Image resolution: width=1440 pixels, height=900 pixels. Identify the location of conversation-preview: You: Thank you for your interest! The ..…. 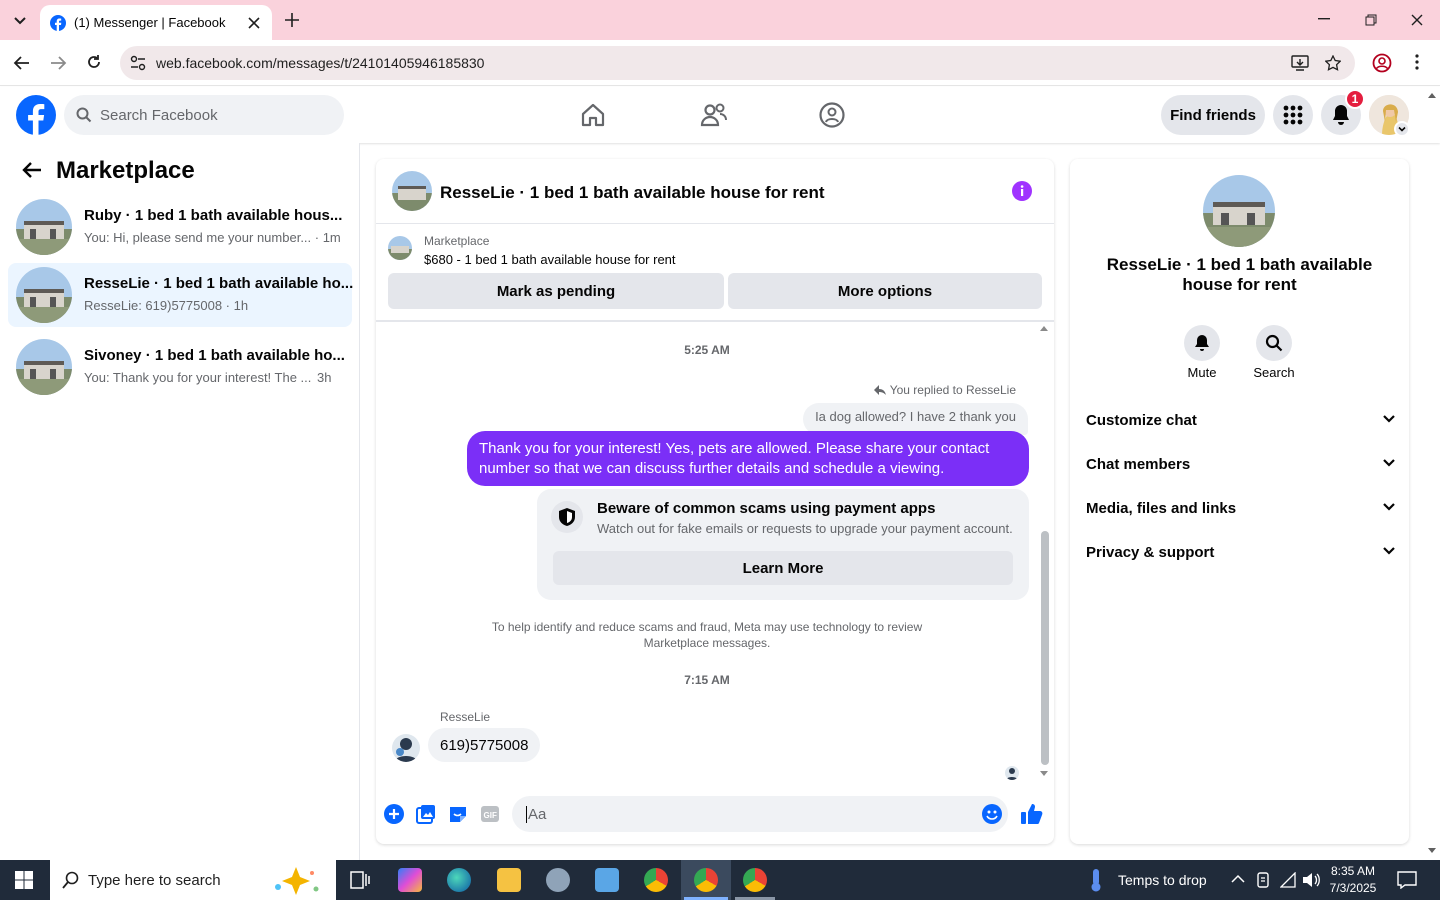
(198, 377).